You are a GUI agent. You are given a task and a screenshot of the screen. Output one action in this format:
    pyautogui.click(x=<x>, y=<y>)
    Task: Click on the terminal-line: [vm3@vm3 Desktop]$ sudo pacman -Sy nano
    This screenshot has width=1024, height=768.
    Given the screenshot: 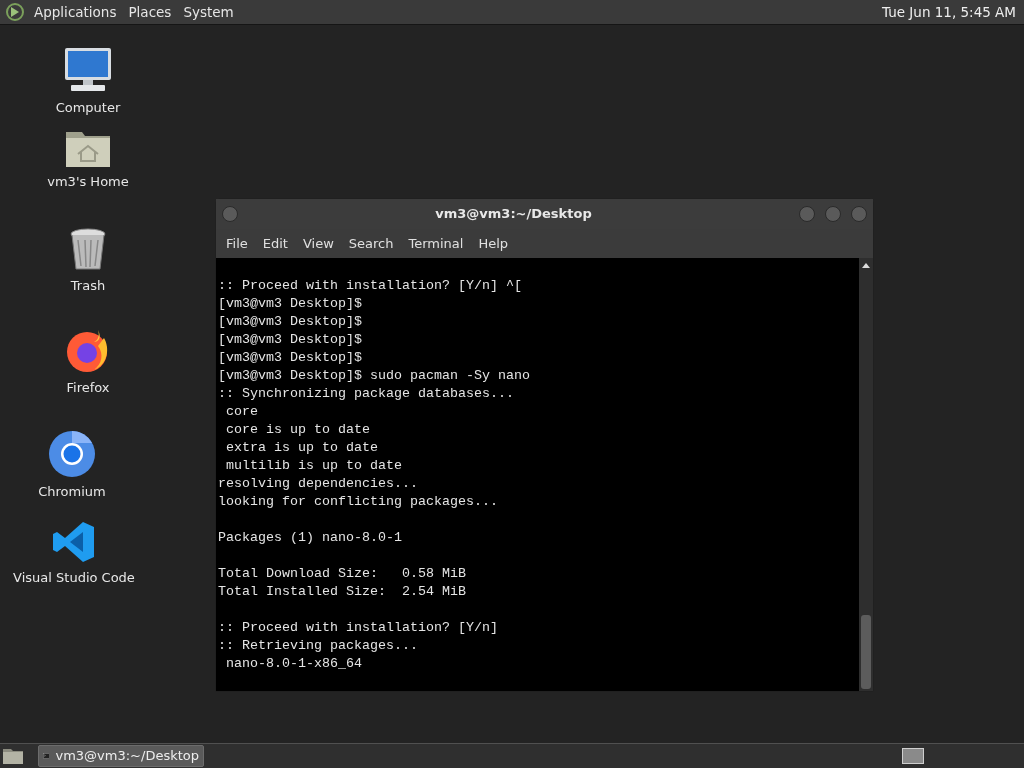 What is the action you would take?
    pyautogui.click(x=374, y=376)
    